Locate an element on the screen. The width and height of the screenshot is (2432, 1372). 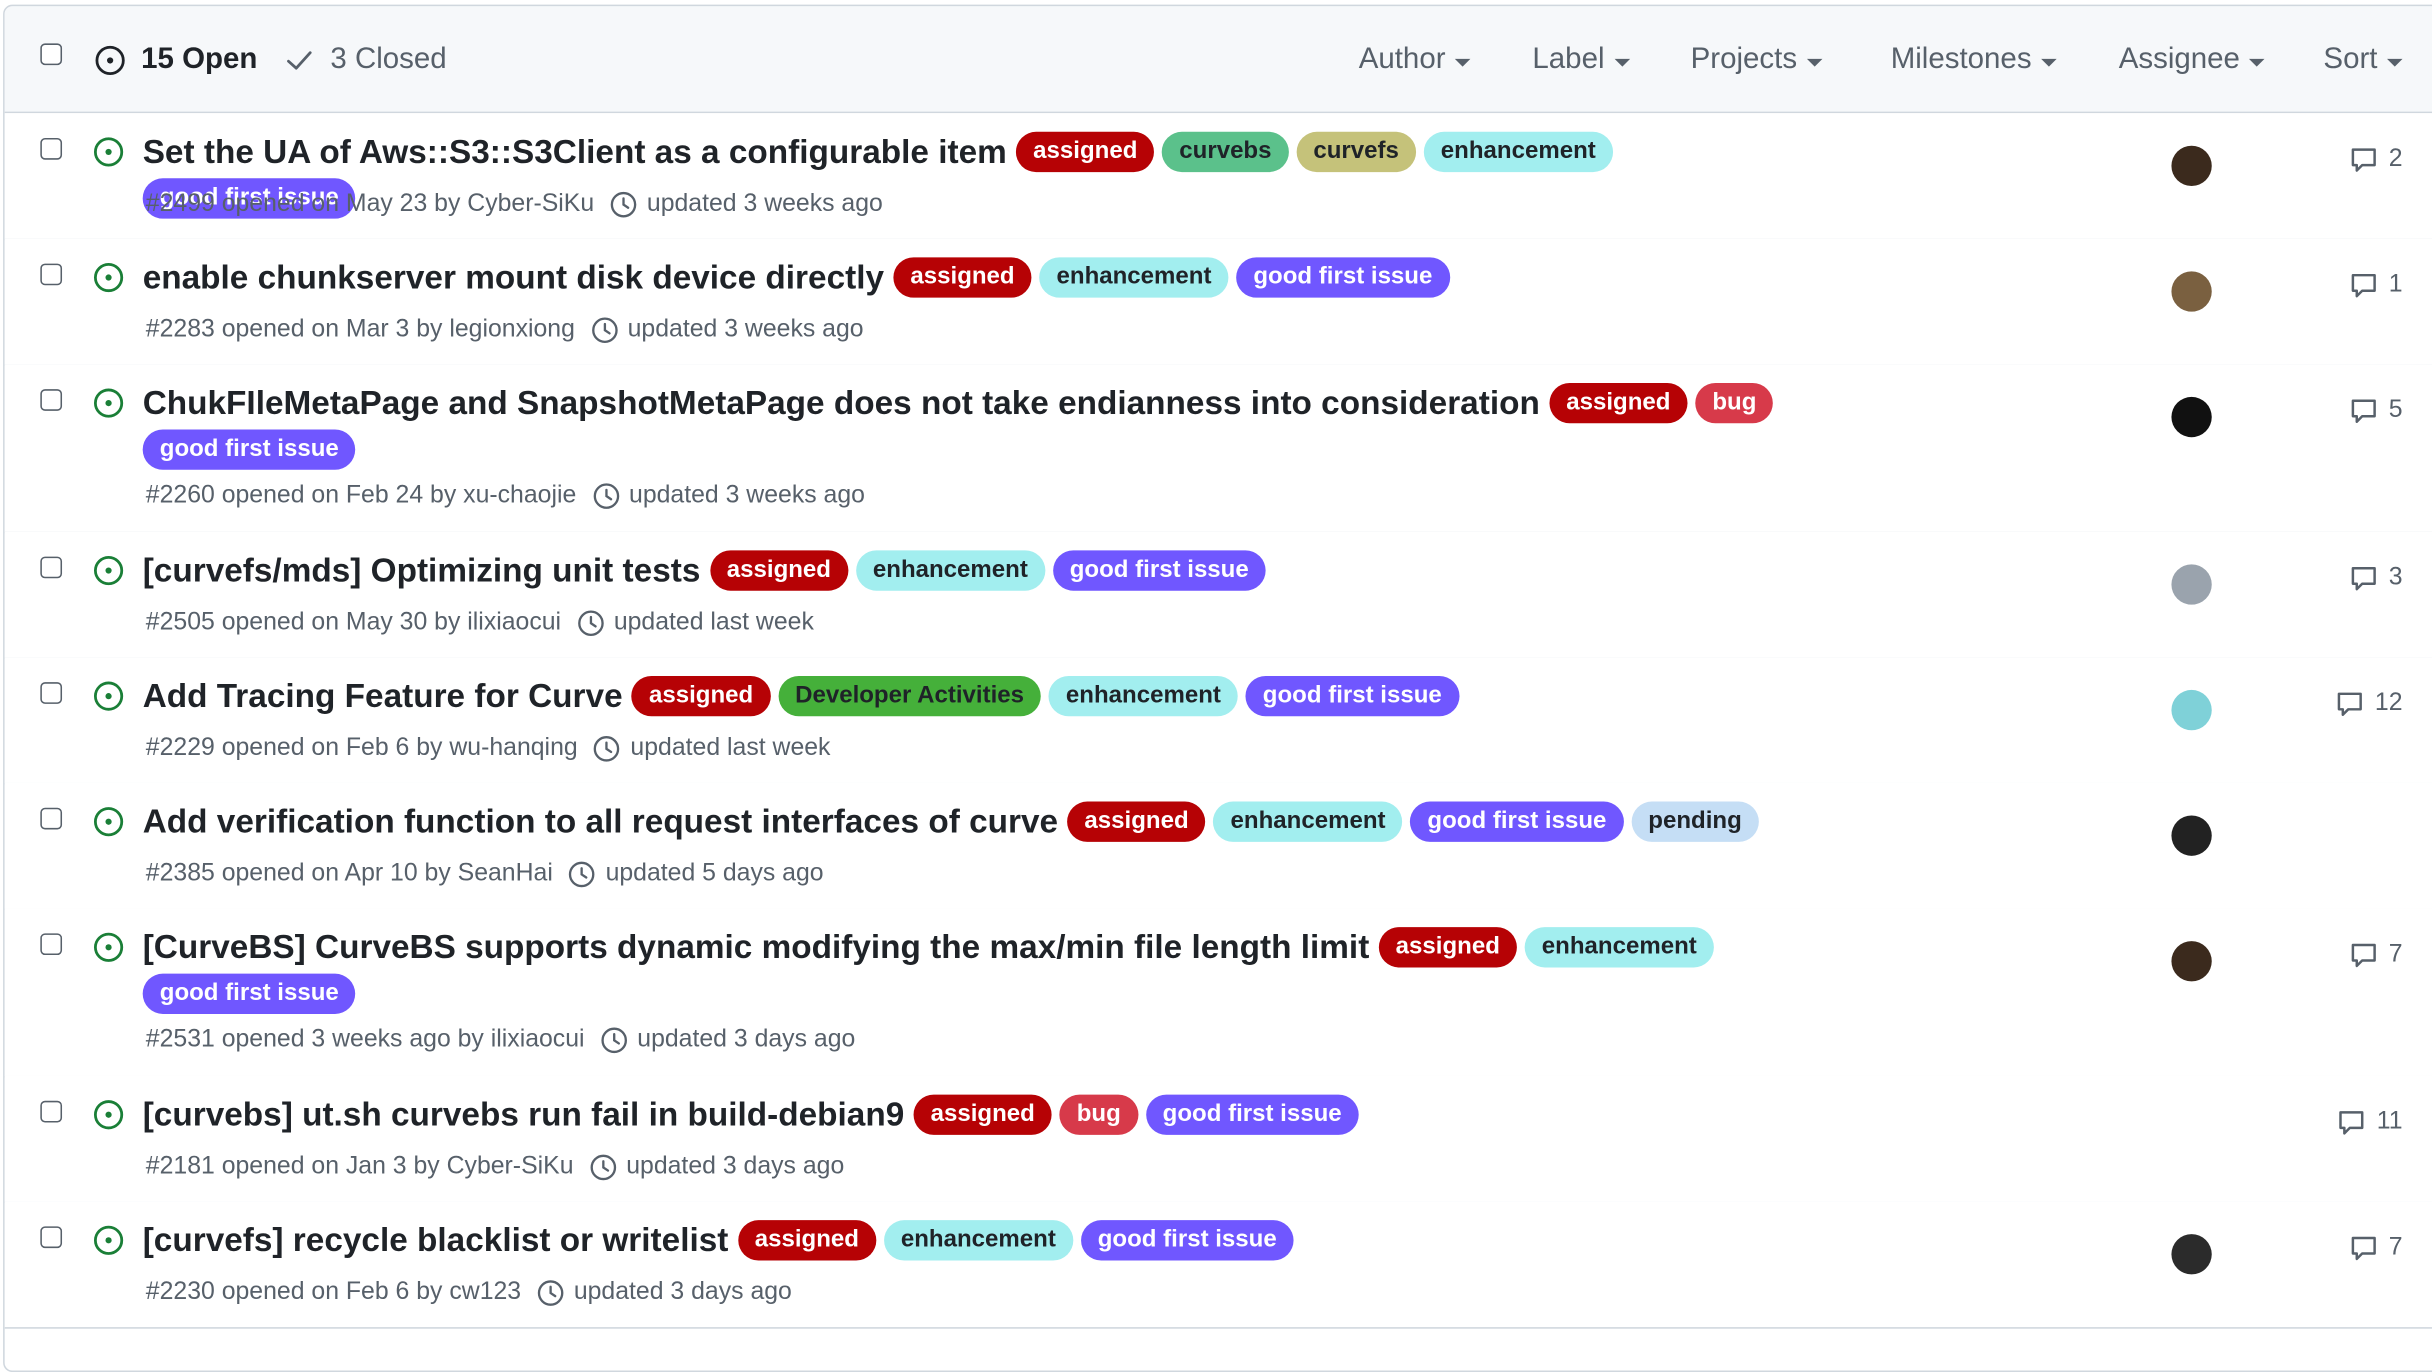
issue-title-link: [curvefs/mds] Optimizing unit tests is located at coordinates (422, 570).